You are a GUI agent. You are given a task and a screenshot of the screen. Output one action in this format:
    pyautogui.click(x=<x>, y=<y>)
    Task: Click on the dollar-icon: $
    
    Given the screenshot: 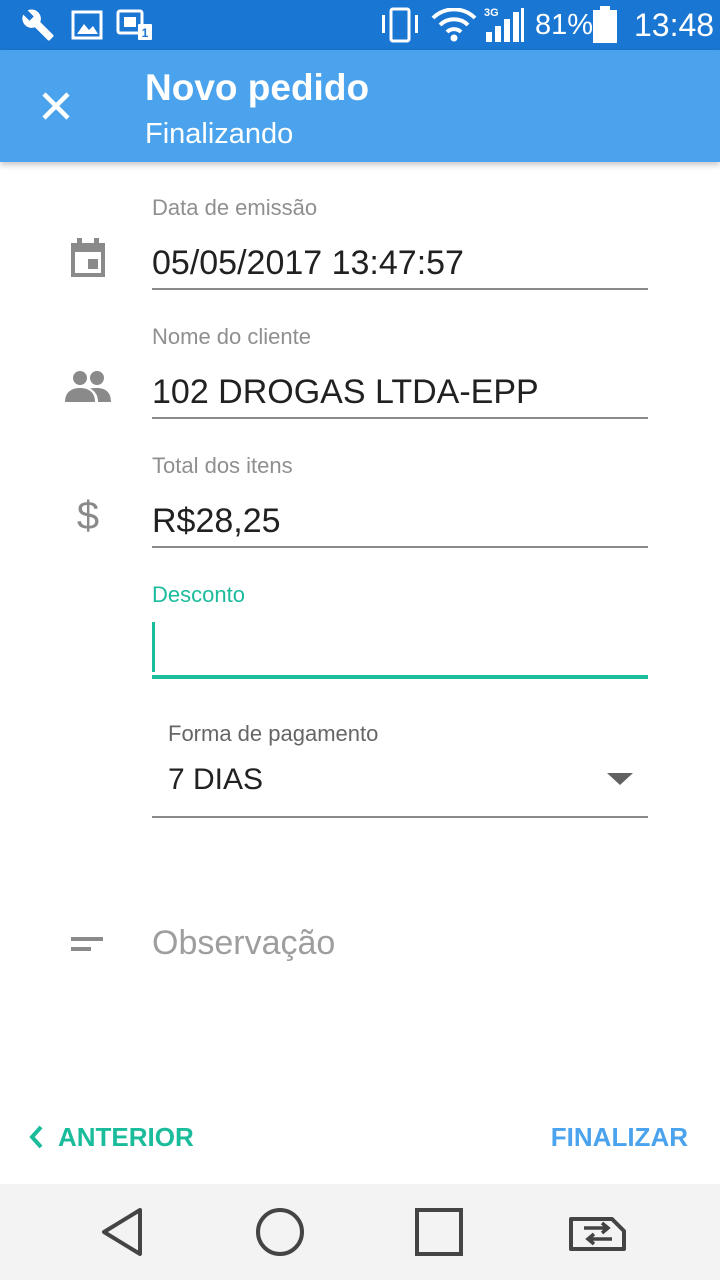 What is the action you would take?
    pyautogui.click(x=88, y=516)
    